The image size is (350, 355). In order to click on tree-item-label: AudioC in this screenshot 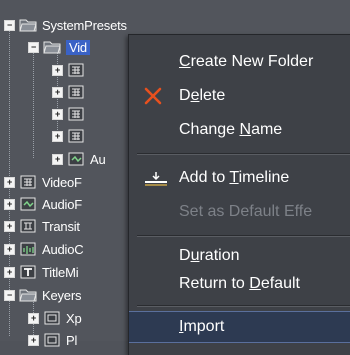, I will do `click(63, 249)`.